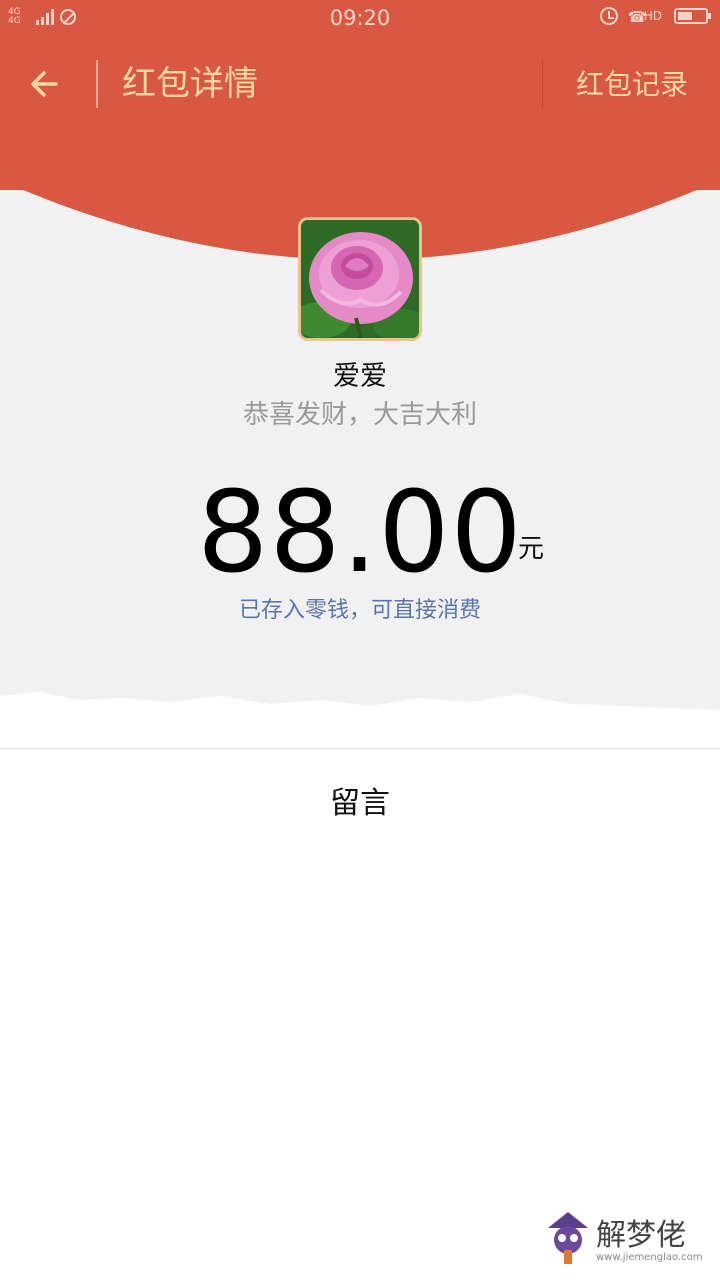  I want to click on rose-image, so click(360, 279).